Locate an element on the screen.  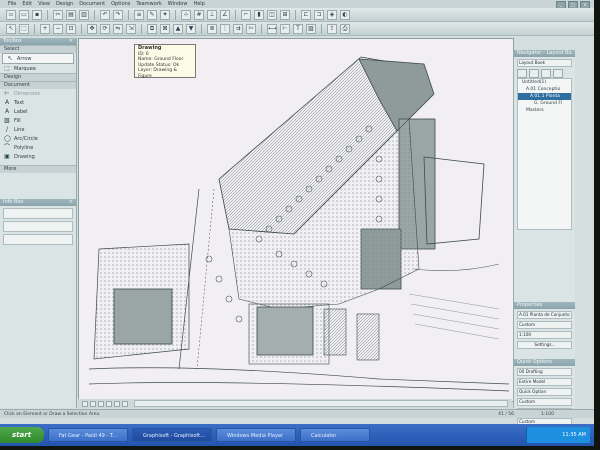
save-icon: ▪ is located at coordinates (37, 14).